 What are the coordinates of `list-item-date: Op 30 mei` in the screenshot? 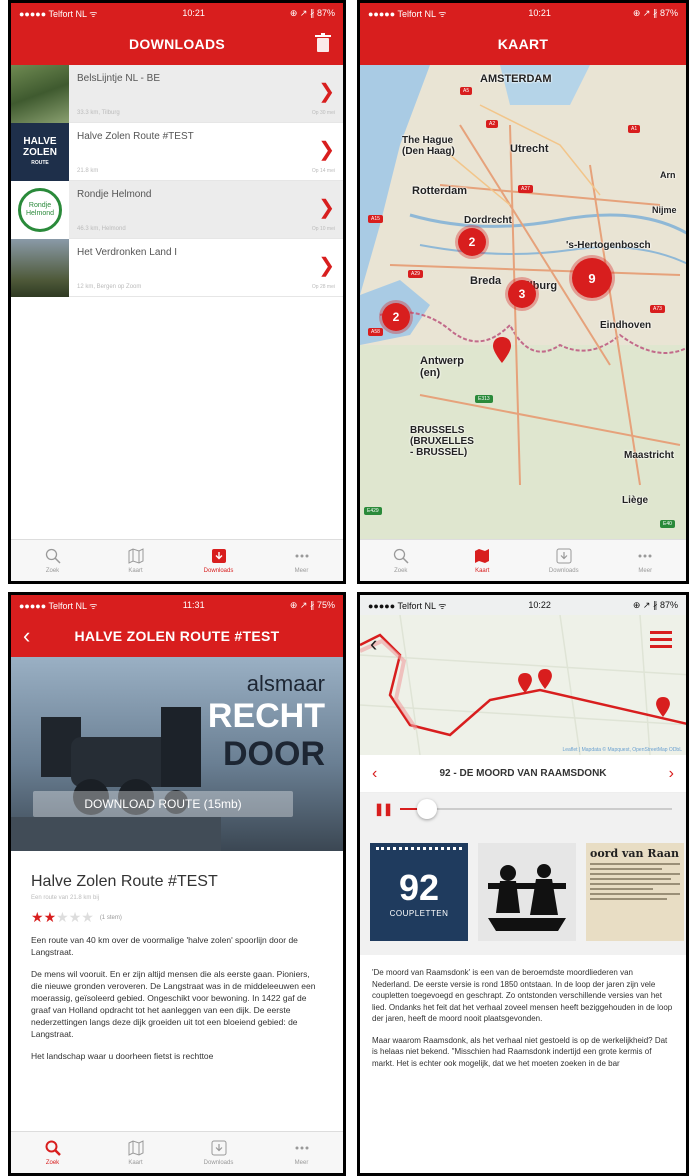 It's located at (323, 113).